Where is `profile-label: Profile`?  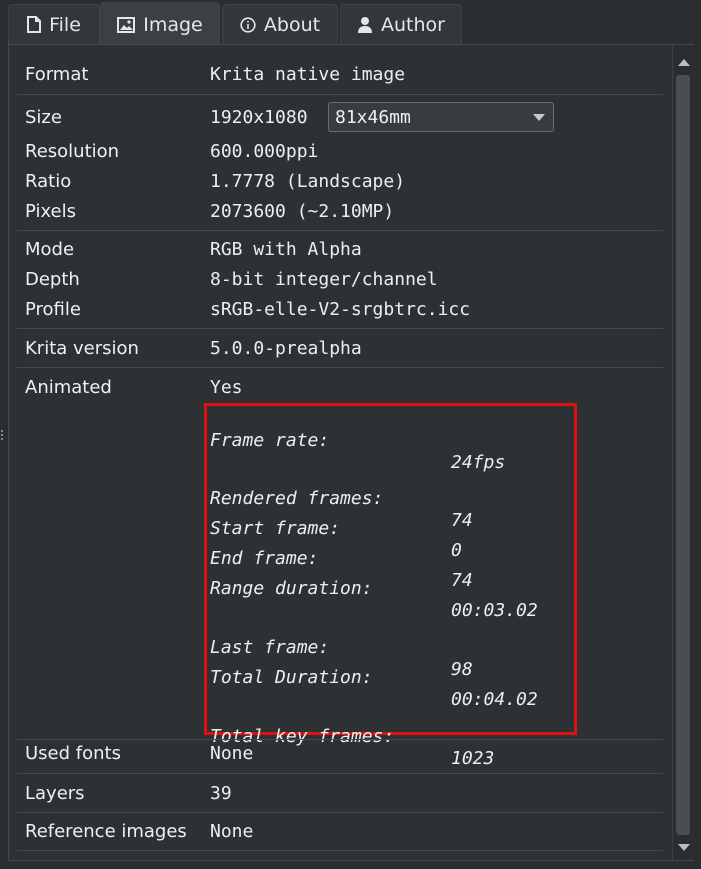
profile-label: Profile is located at coordinates (53, 309).